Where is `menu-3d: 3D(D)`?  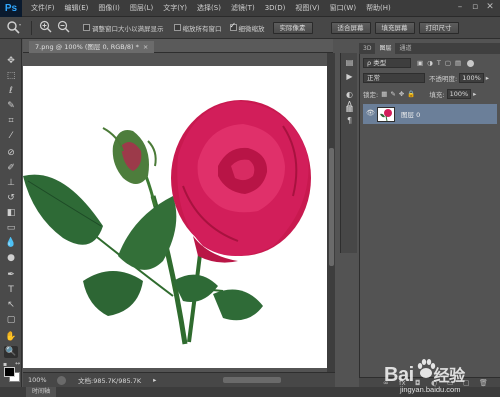 menu-3d: 3D(D) is located at coordinates (275, 8).